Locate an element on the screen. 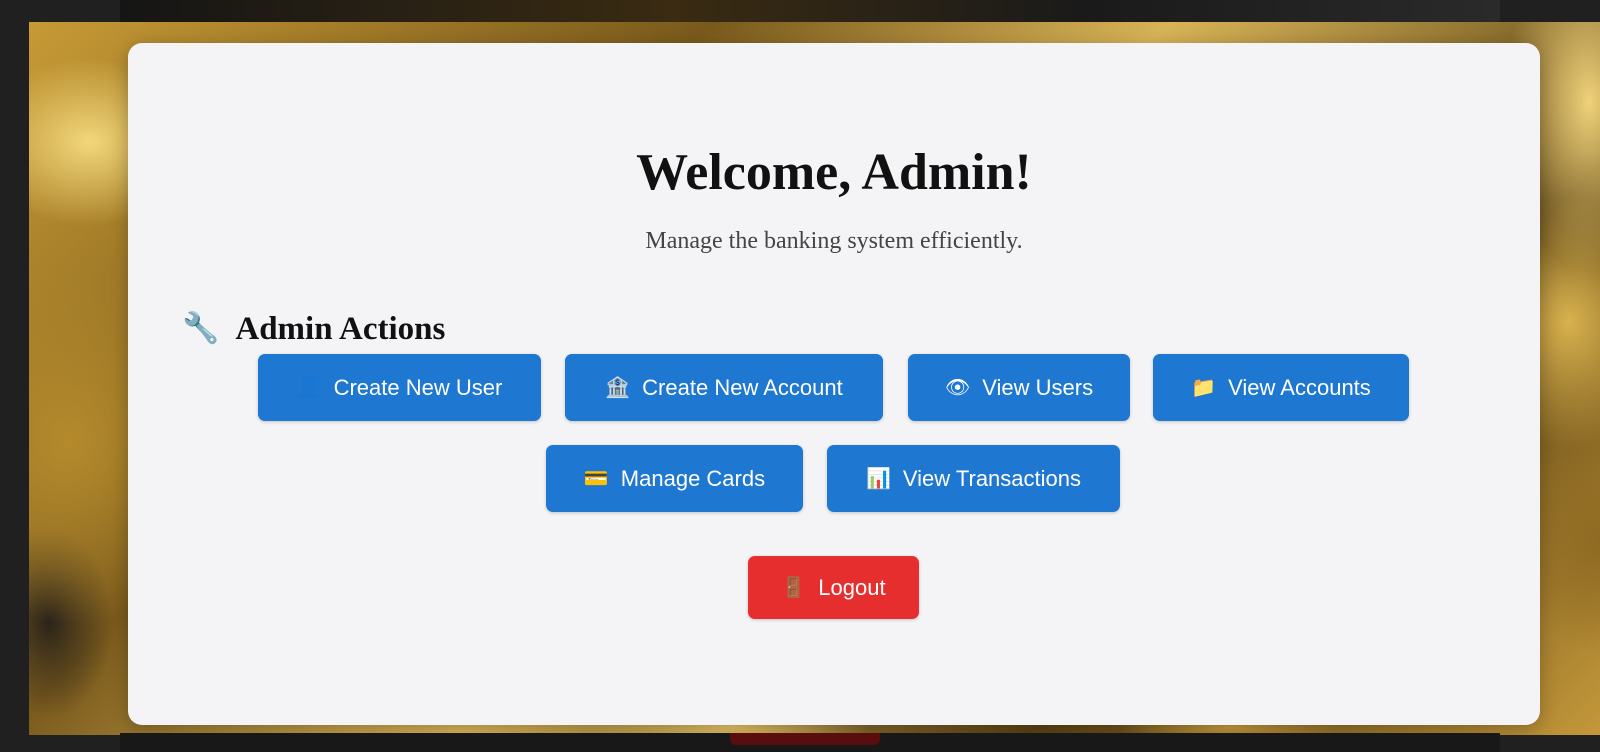 Image resolution: width=1600 pixels, height=752 pixels. credit-card-icon: 💳 is located at coordinates (596, 478).